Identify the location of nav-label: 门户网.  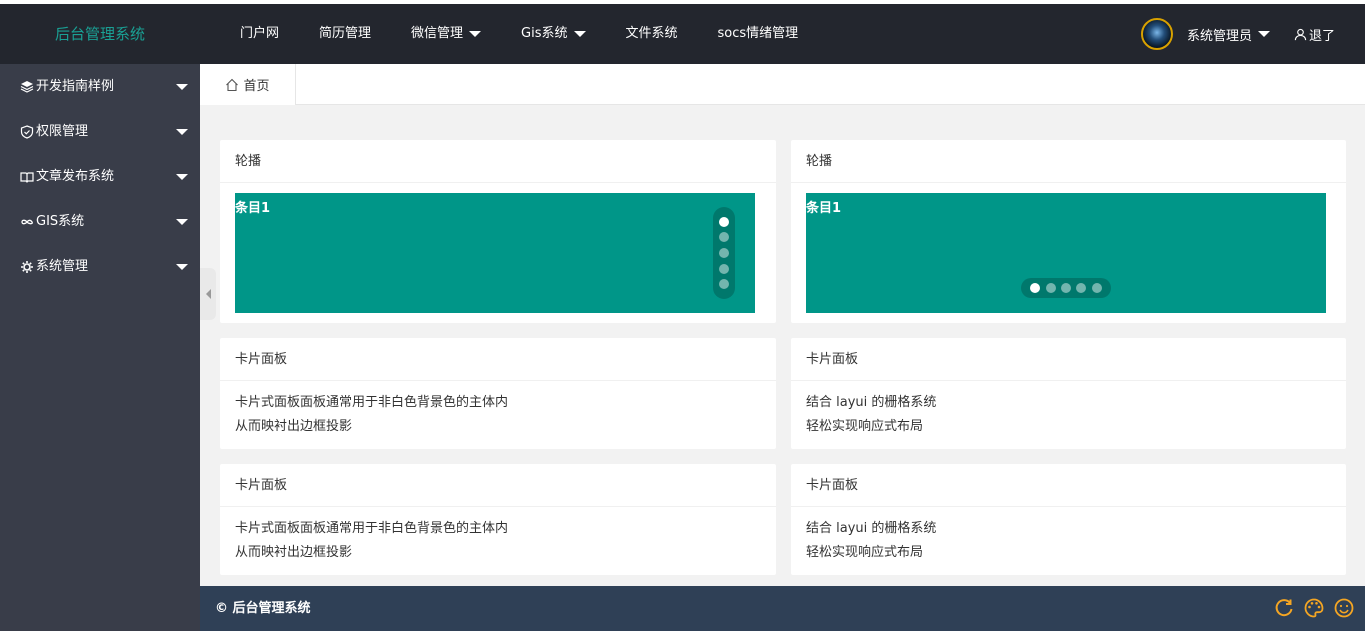
(260, 33).